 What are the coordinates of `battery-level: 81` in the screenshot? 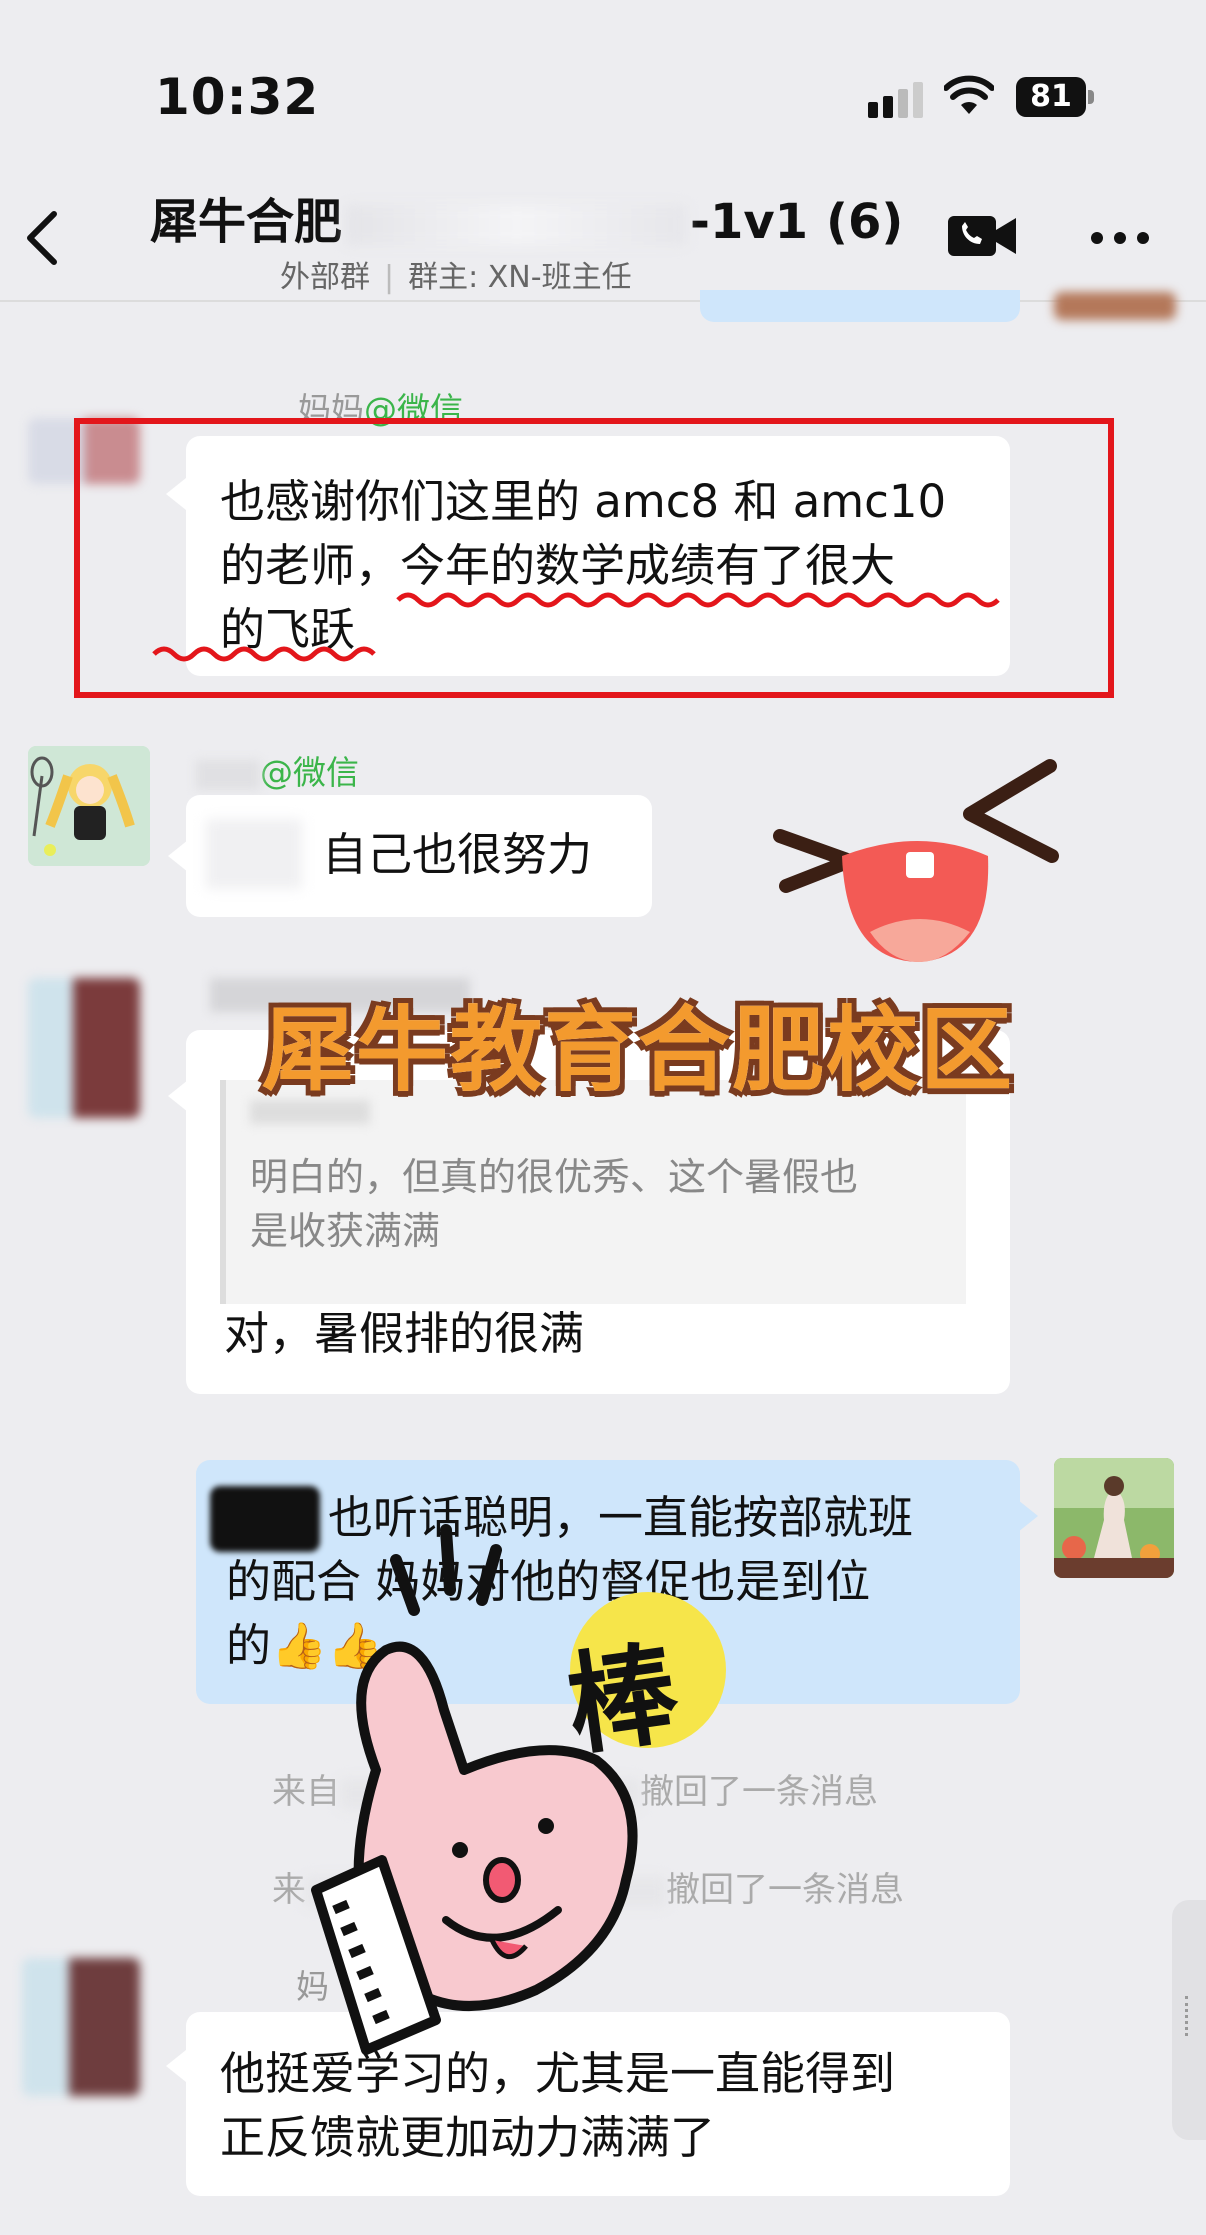 It's located at (1051, 96).